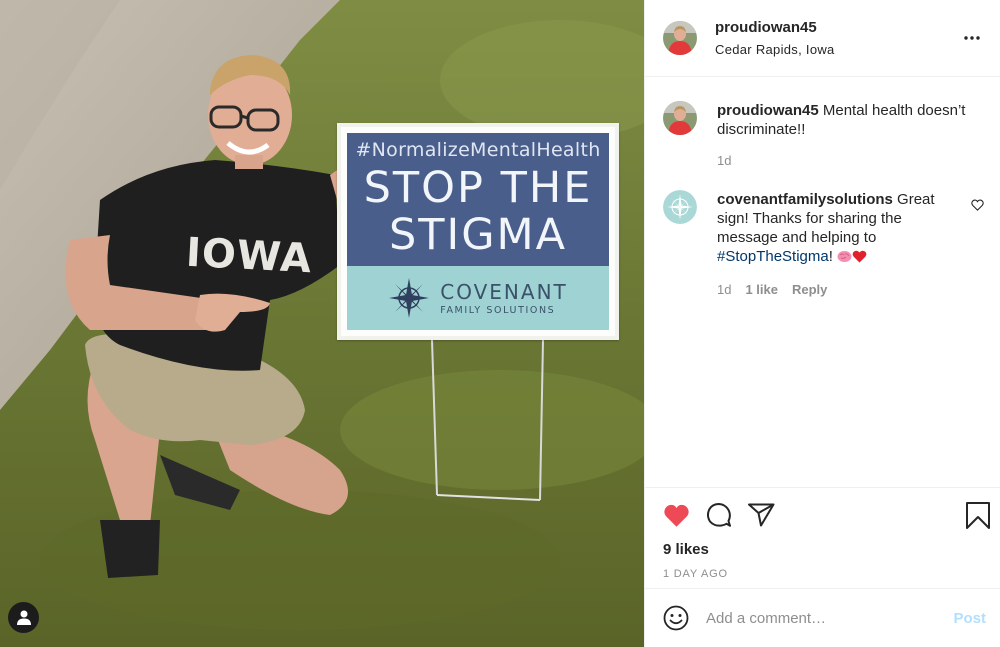 The height and width of the screenshot is (647, 1000). Describe the element at coordinates (249, 256) in the screenshot. I see `shirt-text: IOWA` at that location.